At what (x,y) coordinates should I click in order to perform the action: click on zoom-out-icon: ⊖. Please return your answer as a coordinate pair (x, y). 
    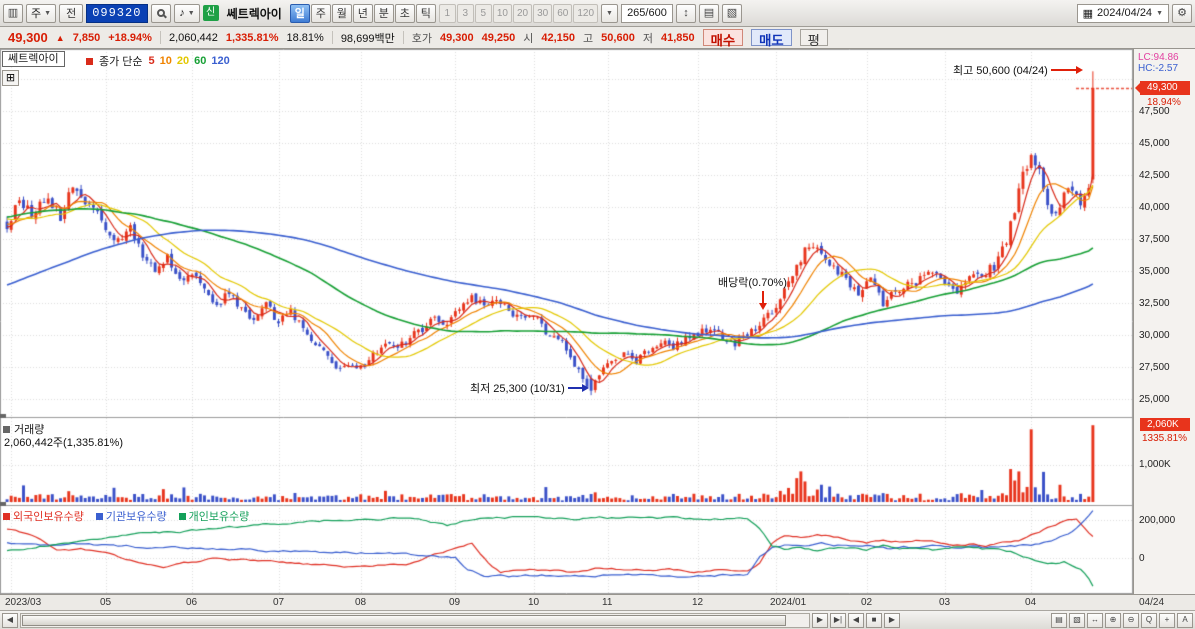
    Looking at the image, I should click on (1131, 620).